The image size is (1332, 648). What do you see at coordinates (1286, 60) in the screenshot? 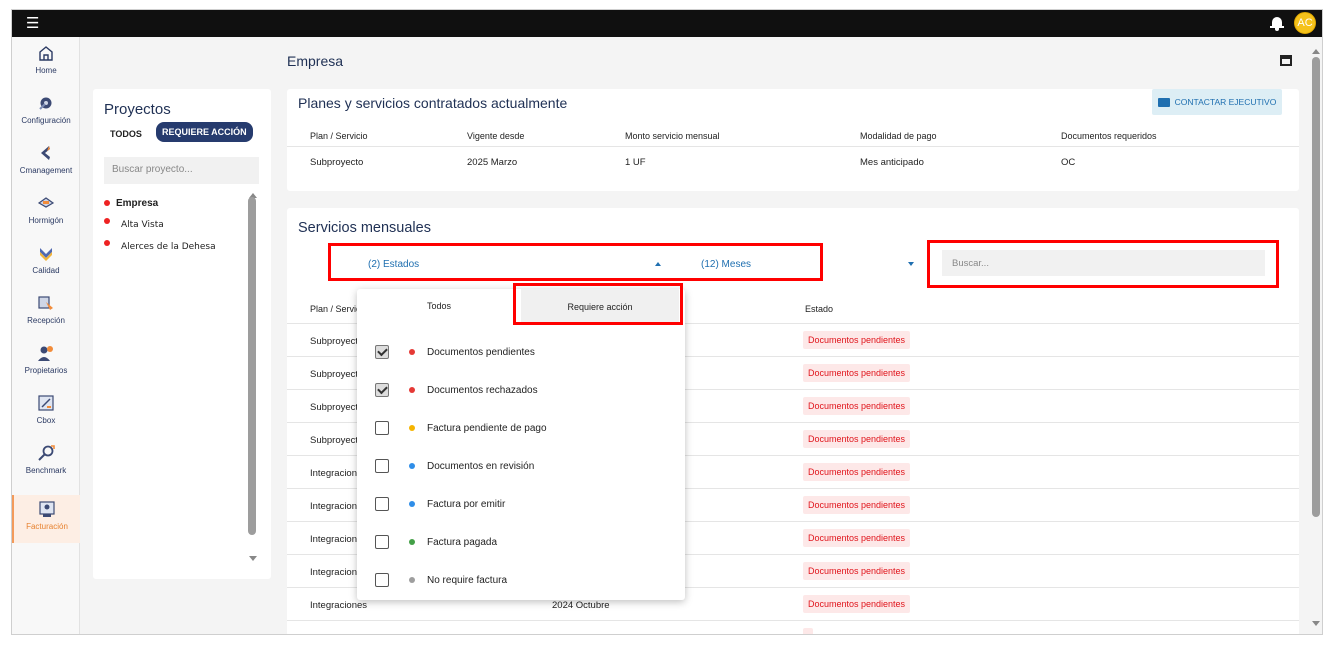
I see `table-layout-icon` at bounding box center [1286, 60].